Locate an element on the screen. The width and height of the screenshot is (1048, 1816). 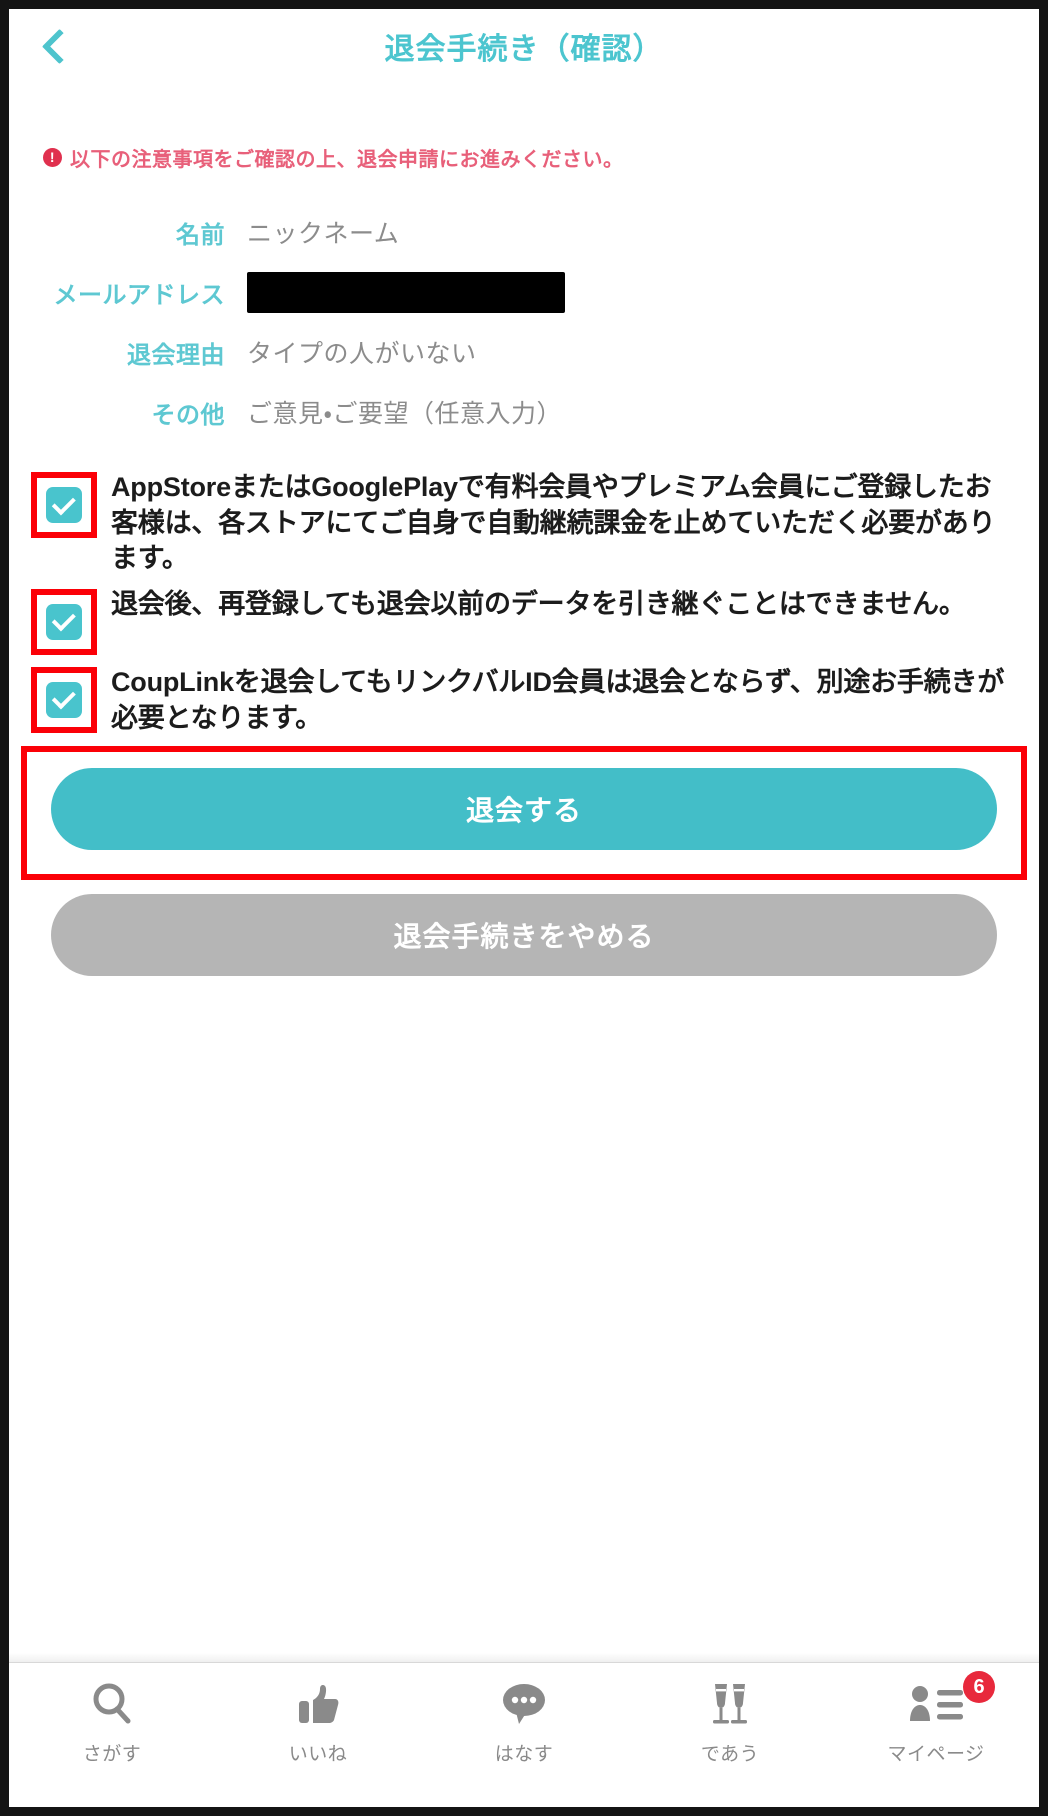
tab-search: さがす is located at coordinates (112, 1721).